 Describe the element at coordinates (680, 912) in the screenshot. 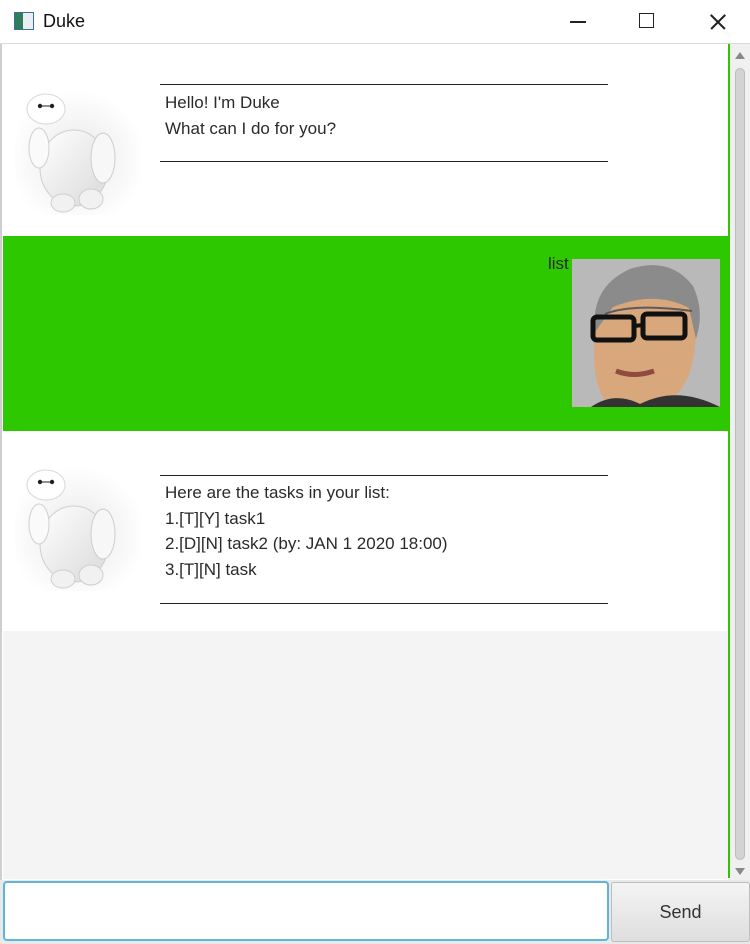

I see `send-button: Send` at that location.